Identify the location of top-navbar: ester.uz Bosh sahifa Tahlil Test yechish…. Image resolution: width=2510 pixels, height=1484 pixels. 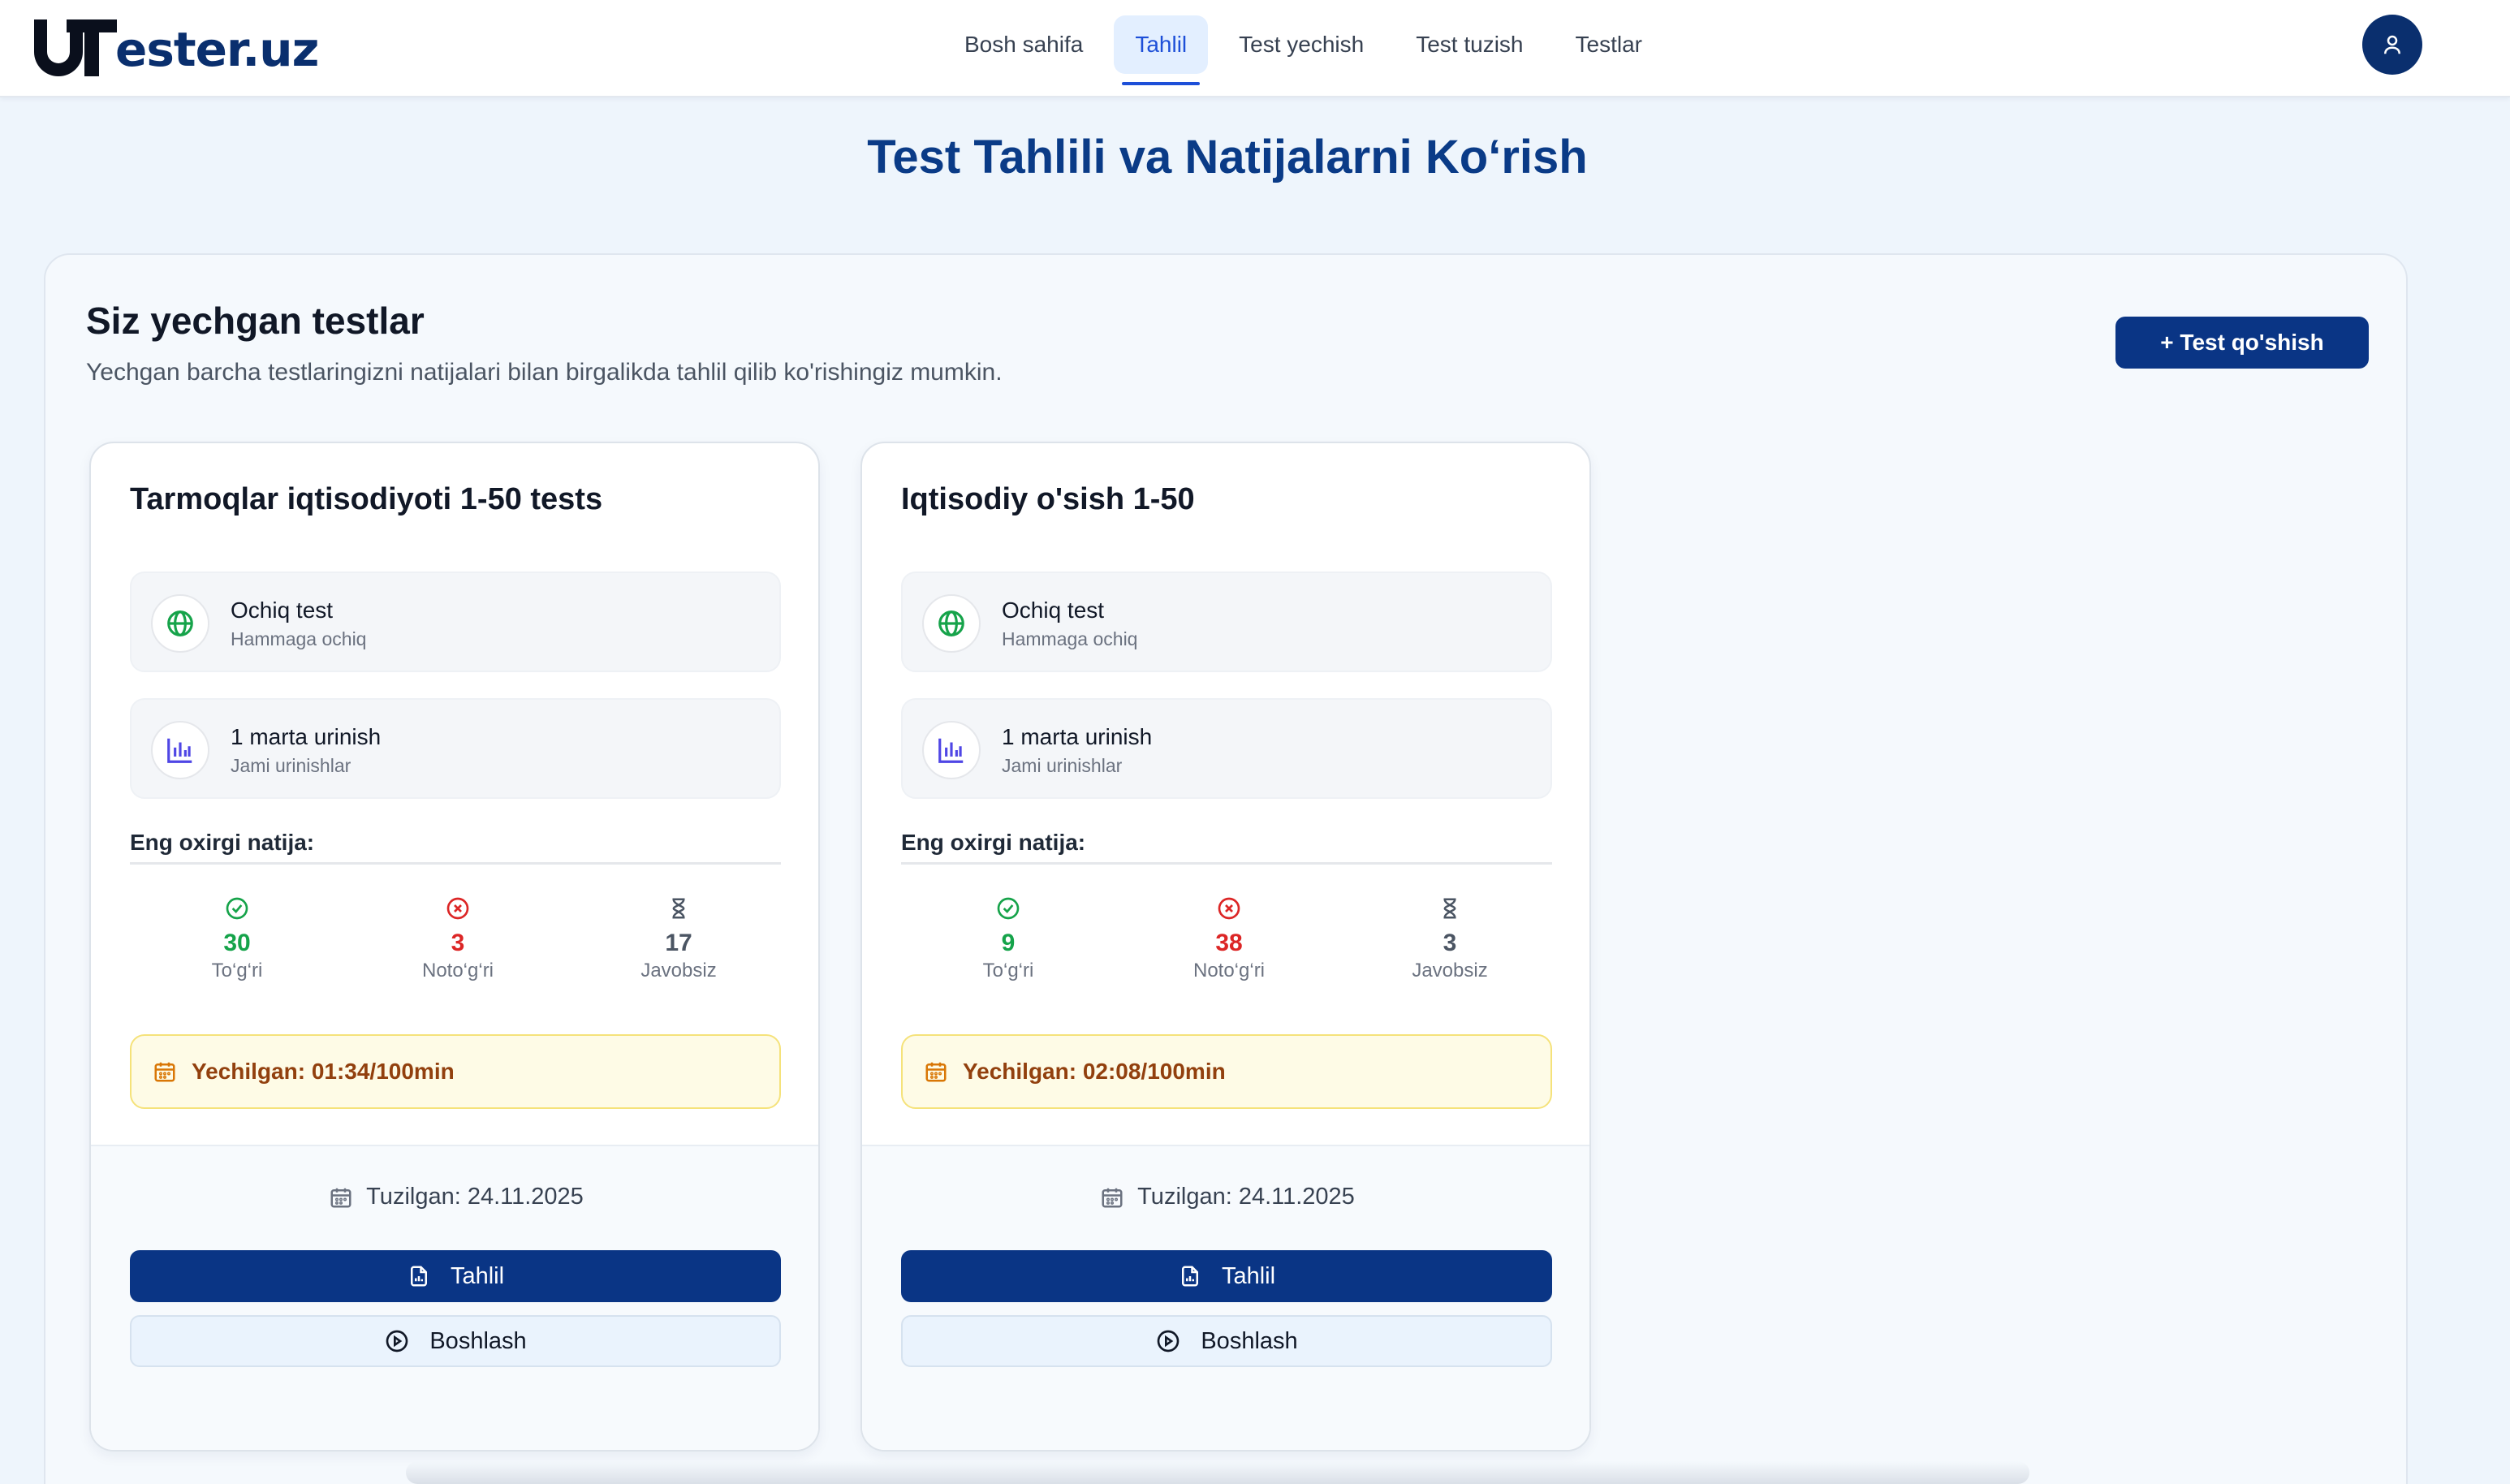
(1255, 48).